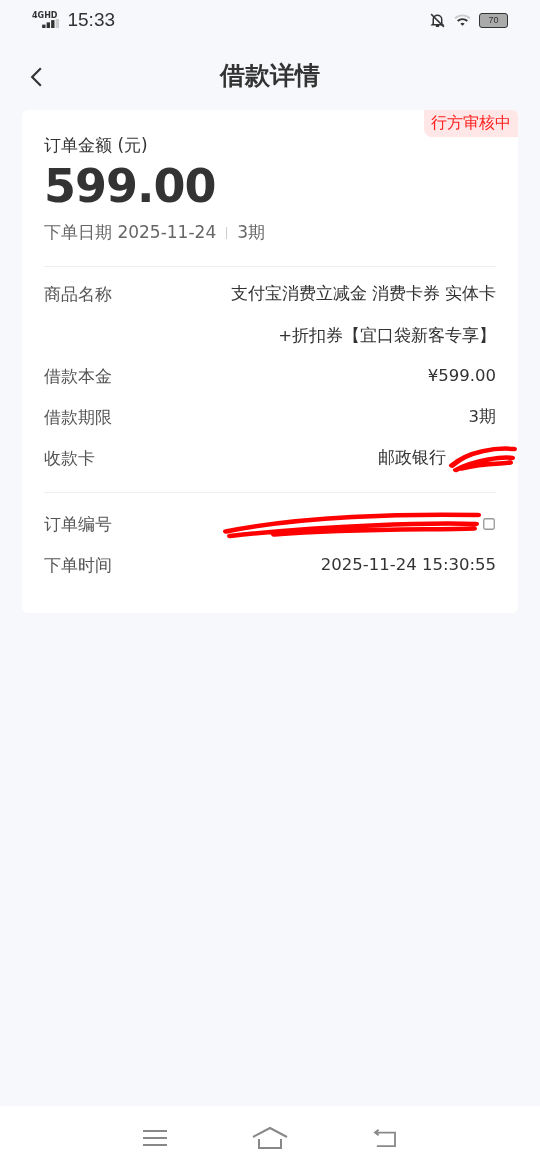 The image size is (540, 1170). I want to click on field-value: 支付宝消费立减金 消费卡券 实体卡+折扣券【宜口袋新客专享】, so click(362, 315).